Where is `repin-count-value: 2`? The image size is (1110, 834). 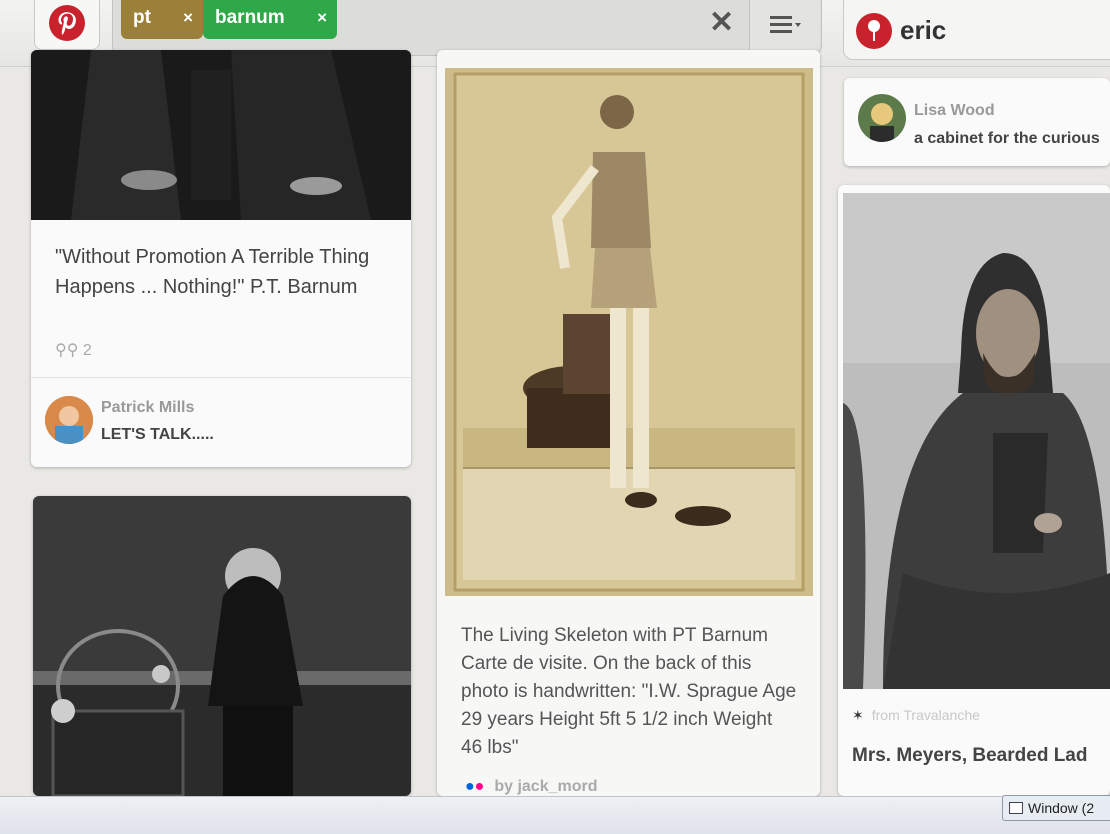
repin-count-value: 2 is located at coordinates (87, 350).